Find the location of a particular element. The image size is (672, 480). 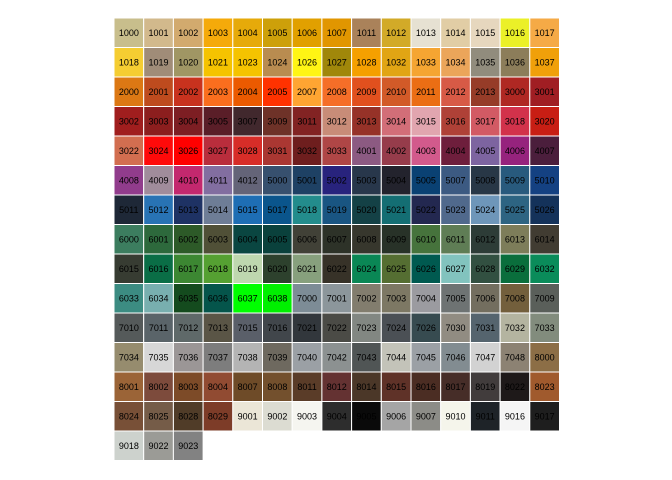

swatch-label-7015: 7015 is located at coordinates (248, 328).